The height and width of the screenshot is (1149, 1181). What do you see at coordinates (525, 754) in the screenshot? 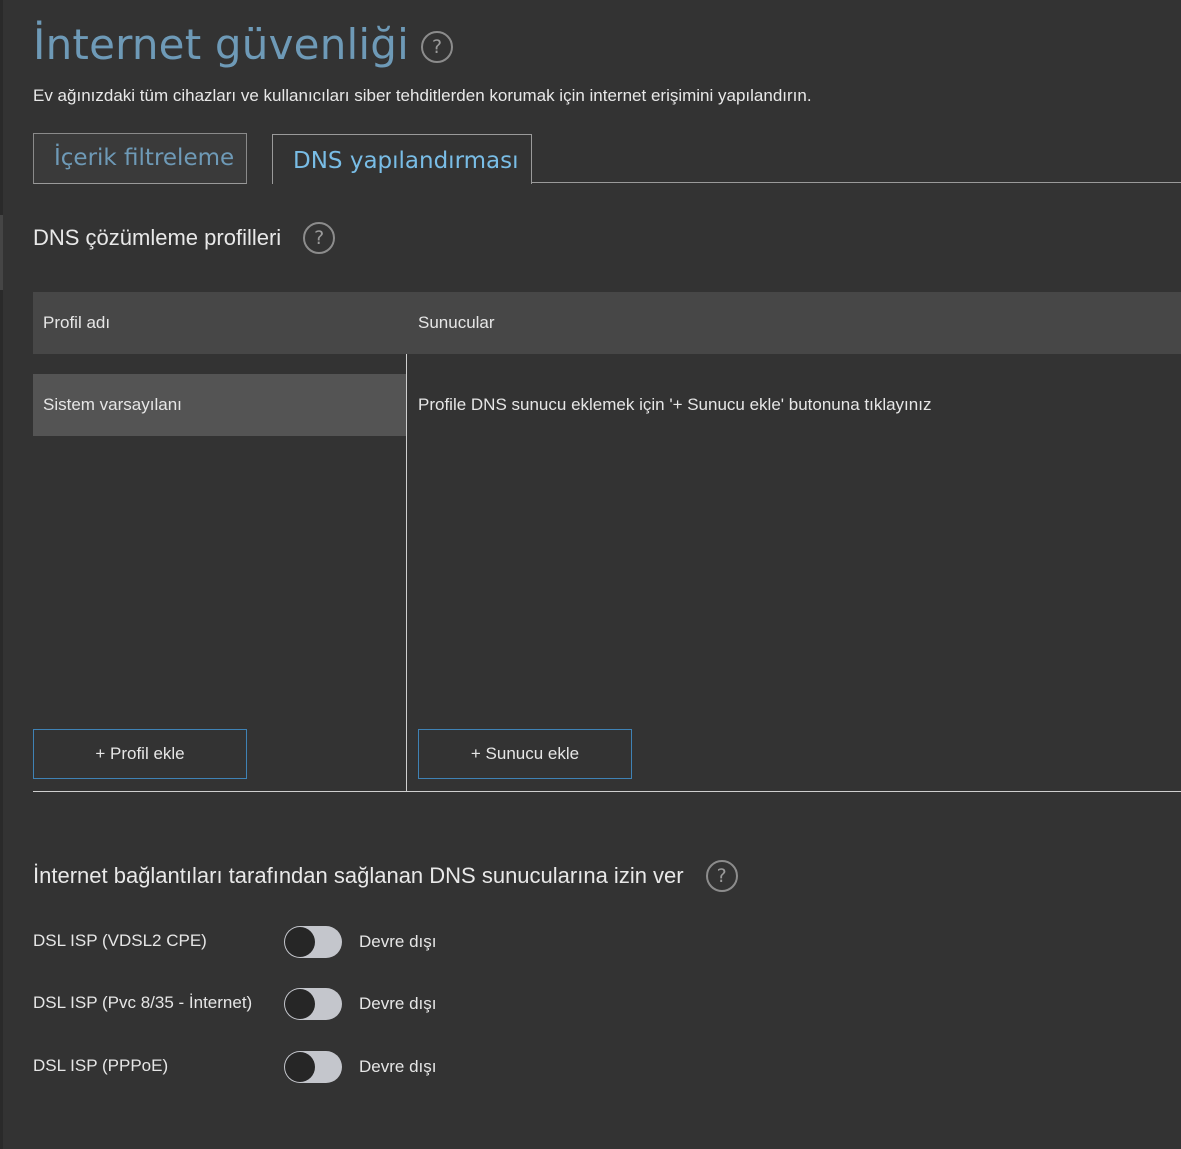
I see `add-server-button: + Sunucu ekle` at bounding box center [525, 754].